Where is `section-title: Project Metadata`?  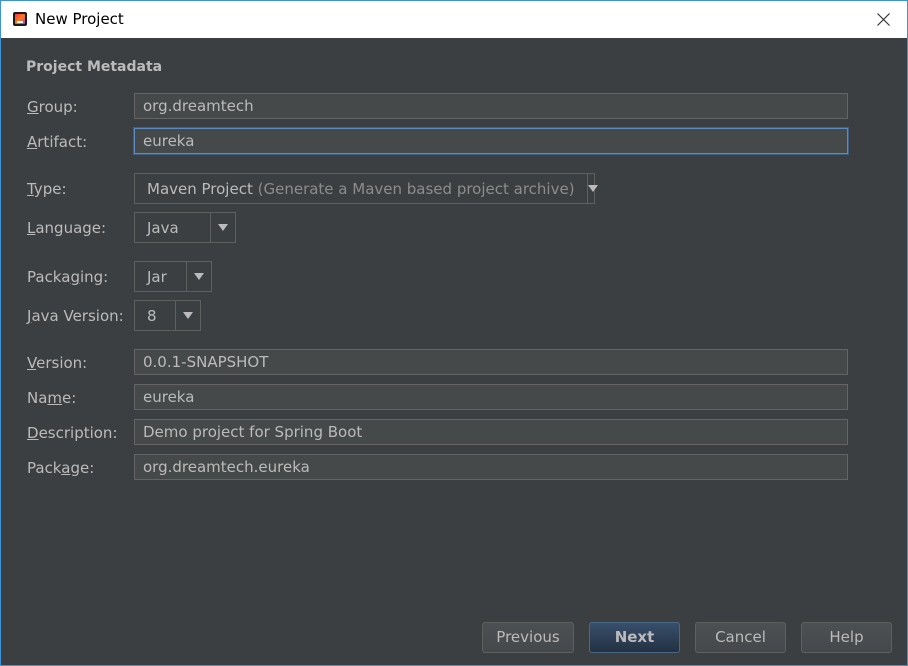
section-title: Project Metadata is located at coordinates (94, 67).